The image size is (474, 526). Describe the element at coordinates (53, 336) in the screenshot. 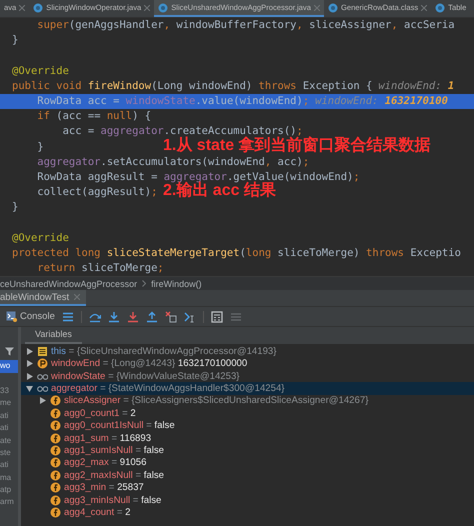

I see `variables-tab: Variables` at that location.